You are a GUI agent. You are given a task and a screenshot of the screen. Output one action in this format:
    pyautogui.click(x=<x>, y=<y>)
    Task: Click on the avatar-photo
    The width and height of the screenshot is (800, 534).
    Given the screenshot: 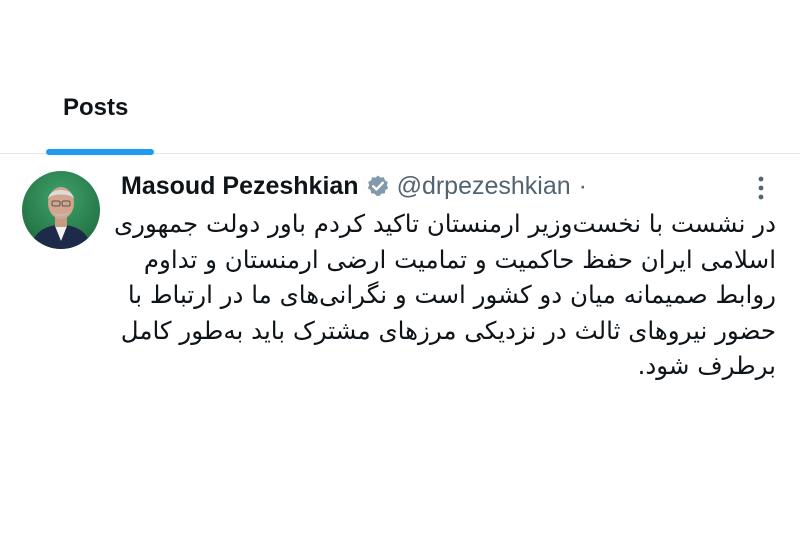 What is the action you would take?
    pyautogui.click(x=61, y=210)
    